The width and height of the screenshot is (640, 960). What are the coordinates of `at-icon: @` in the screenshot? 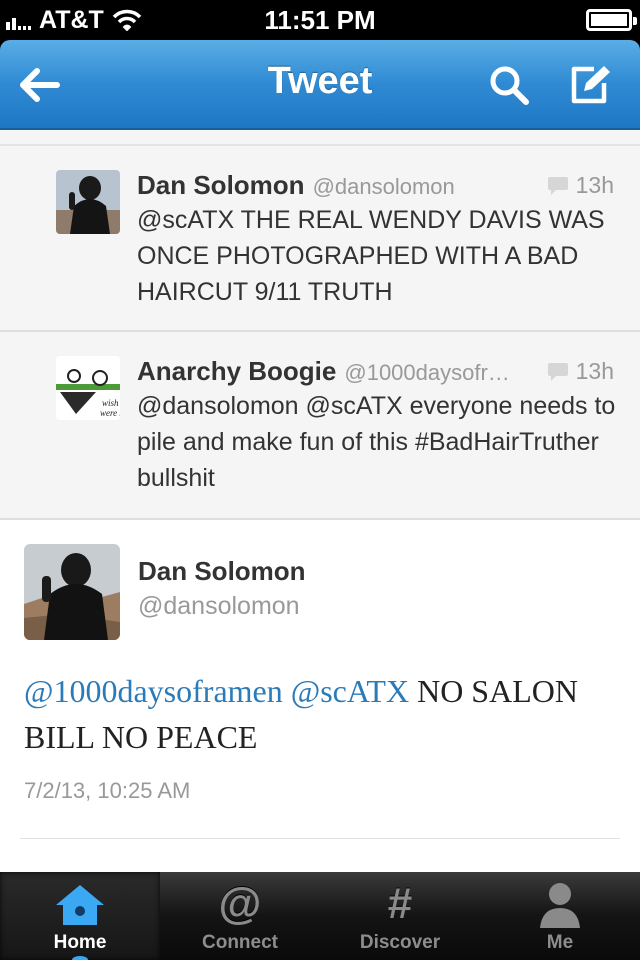 It's located at (240, 903).